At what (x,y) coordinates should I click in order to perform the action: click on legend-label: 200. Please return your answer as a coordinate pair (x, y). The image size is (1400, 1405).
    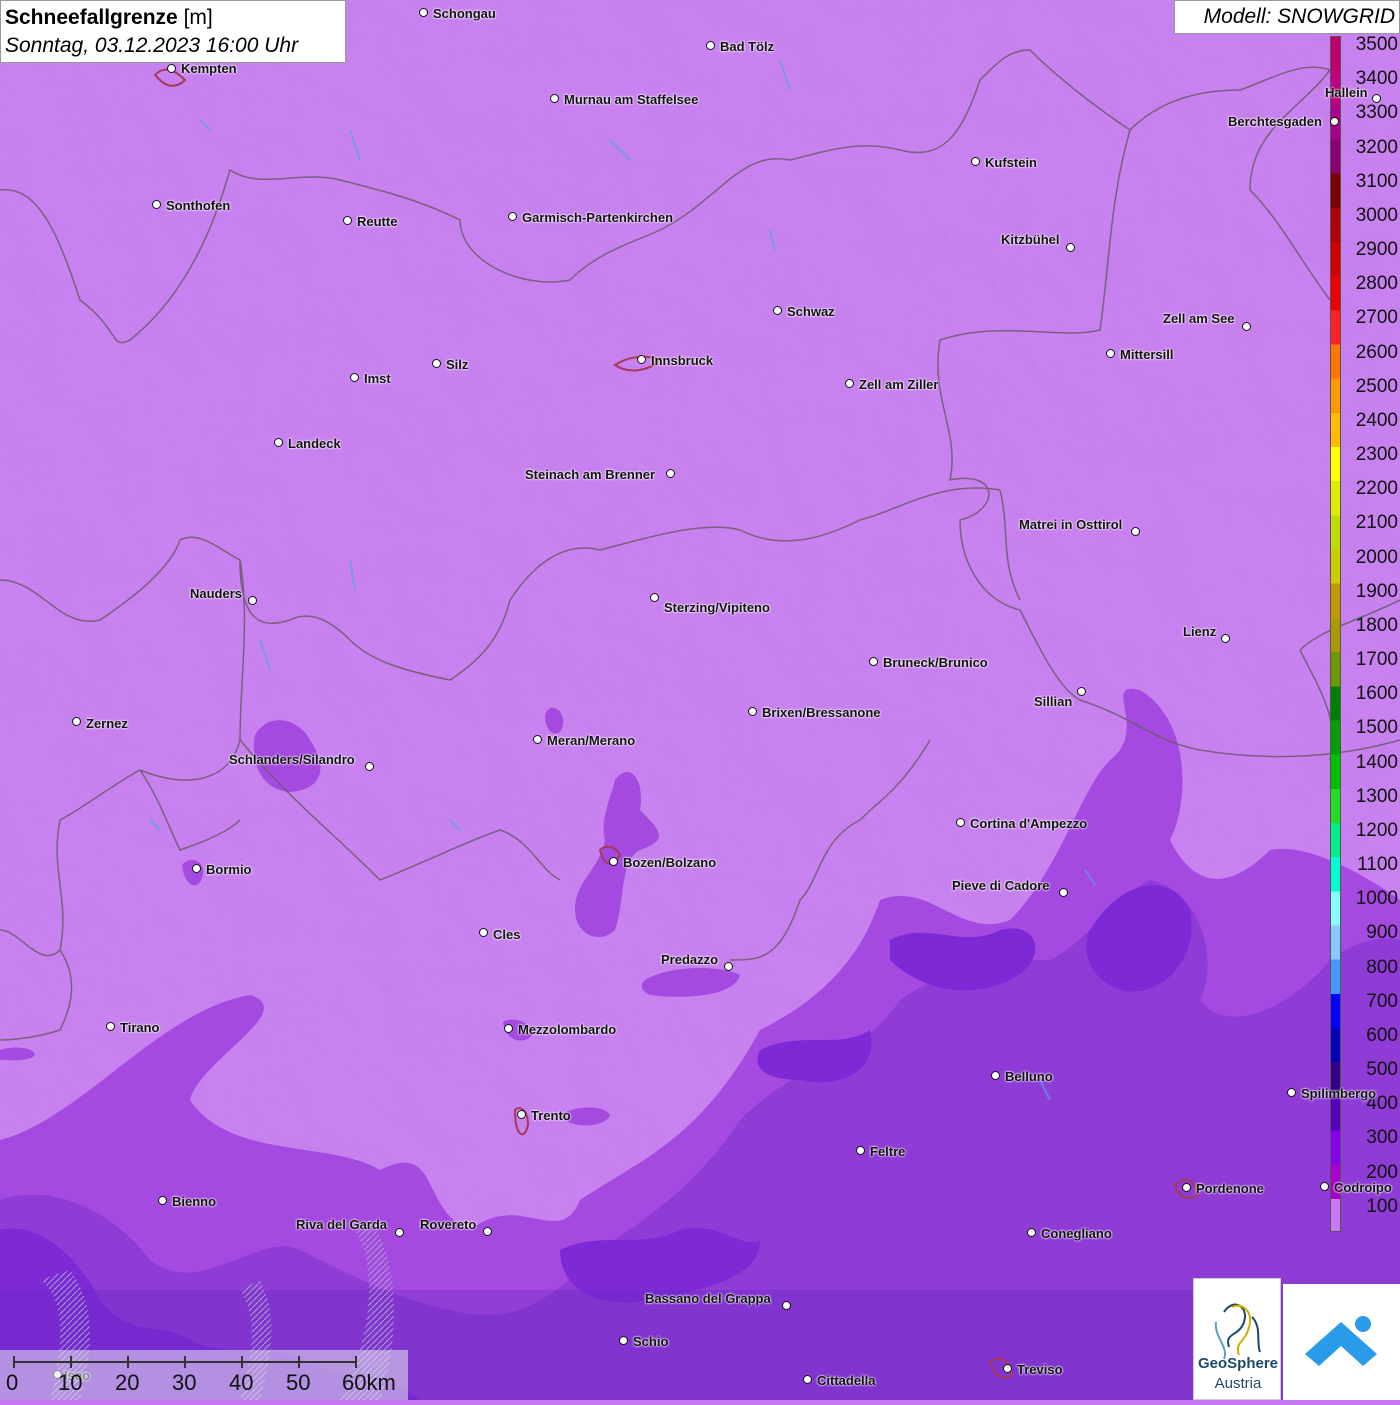
    Looking at the image, I should click on (1382, 1172).